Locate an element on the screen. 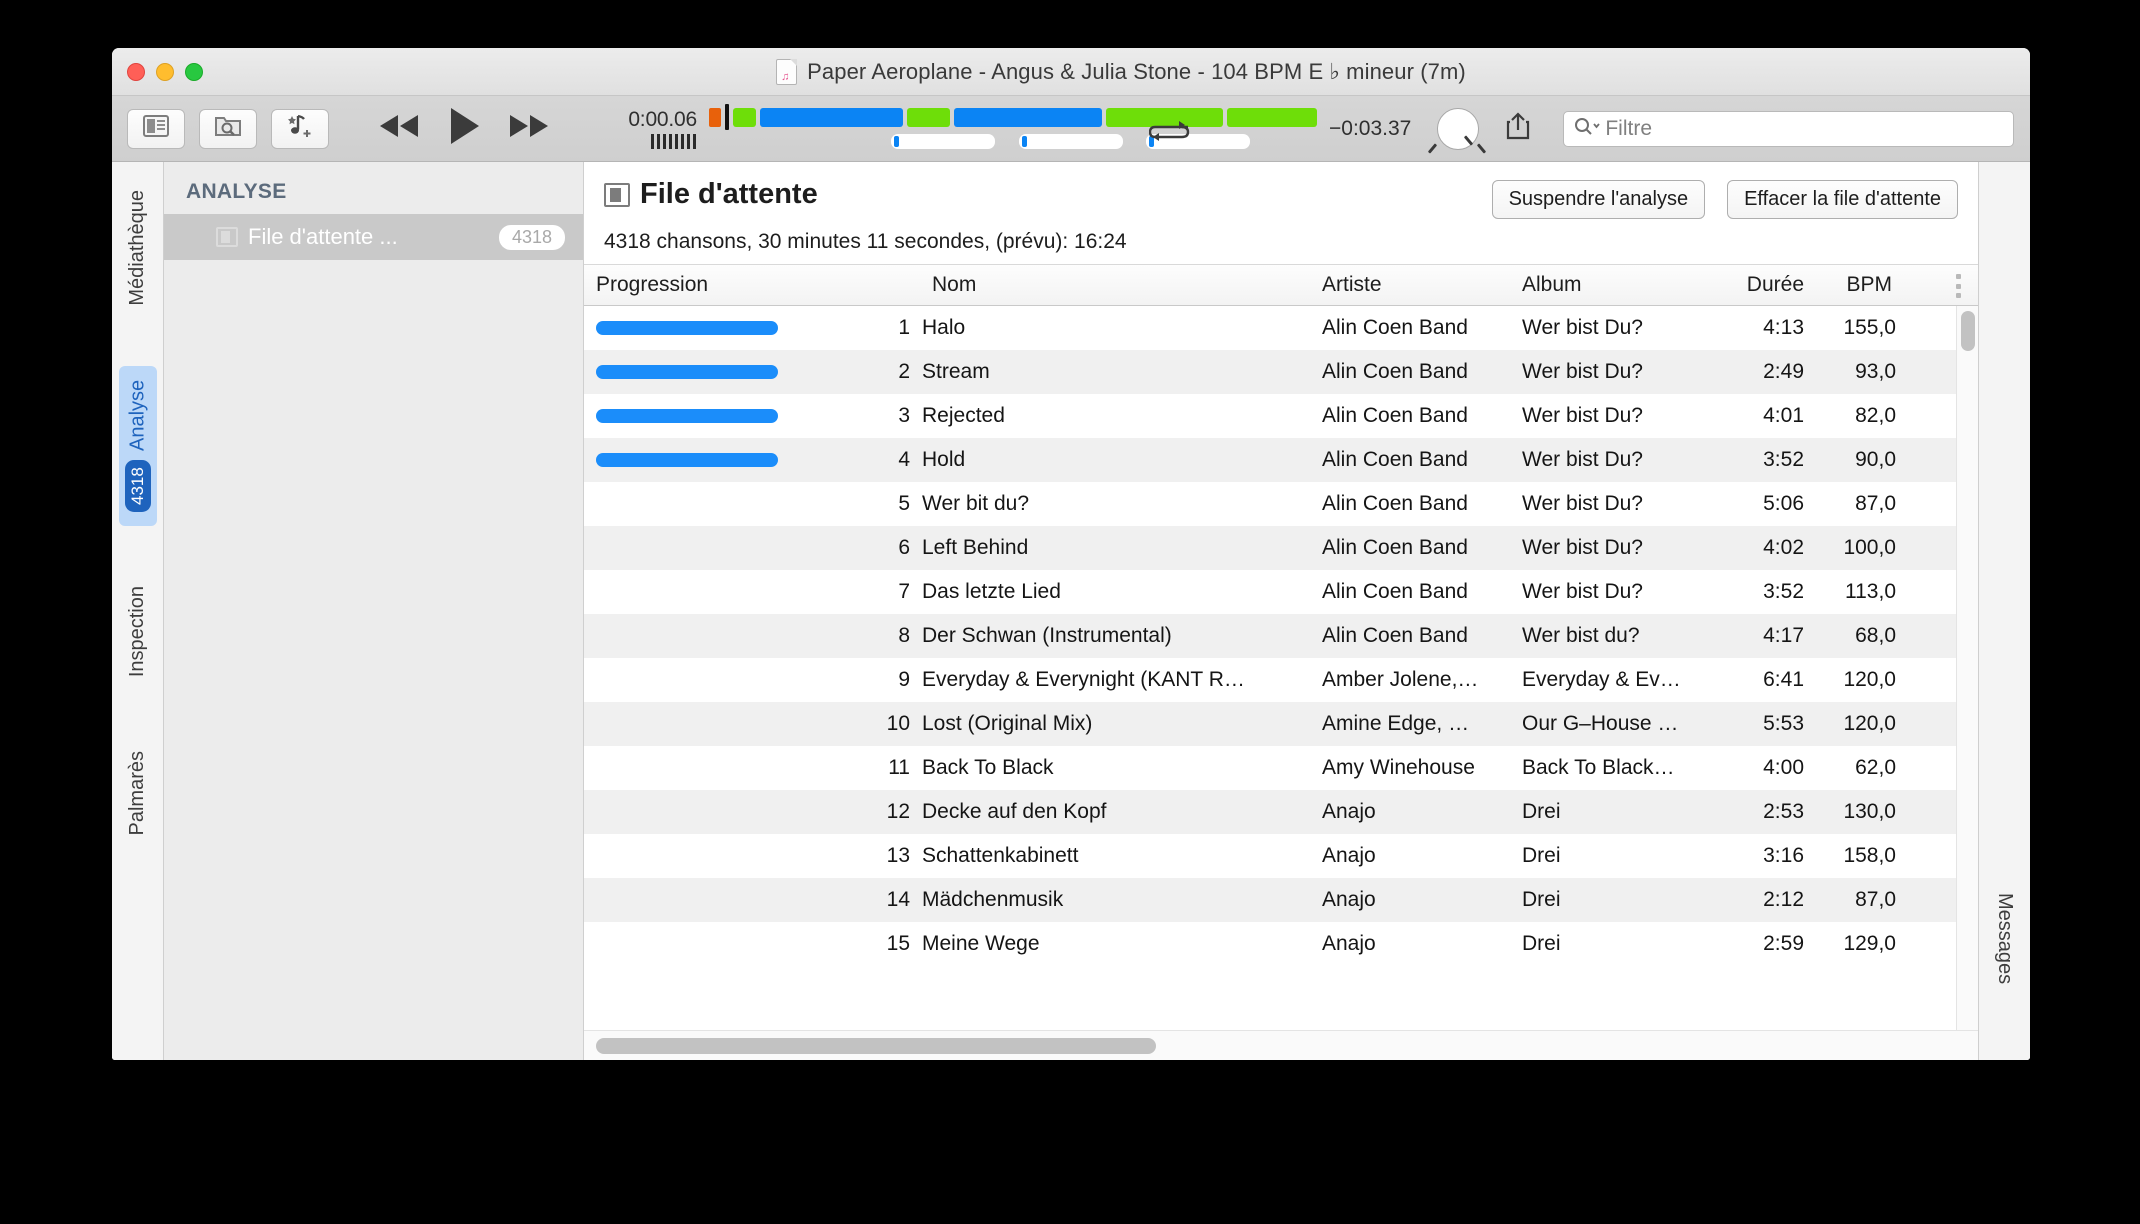  page-title: File d'attente is located at coordinates (711, 194).